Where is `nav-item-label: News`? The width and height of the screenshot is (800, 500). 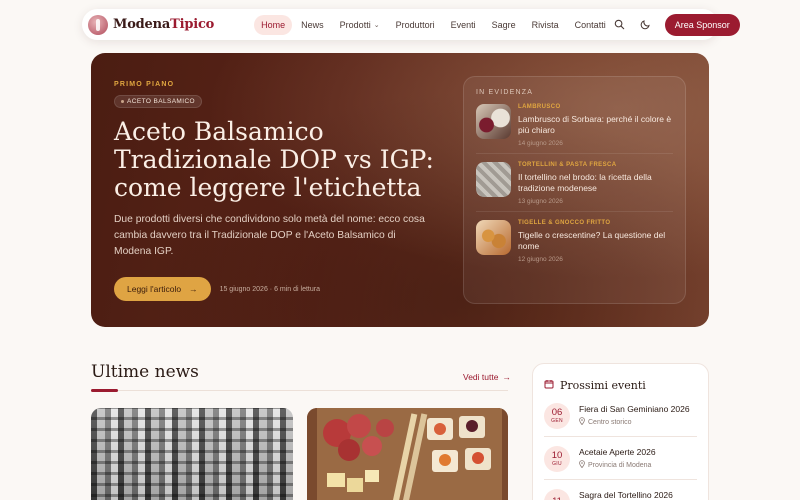 nav-item-label: News is located at coordinates (312, 24).